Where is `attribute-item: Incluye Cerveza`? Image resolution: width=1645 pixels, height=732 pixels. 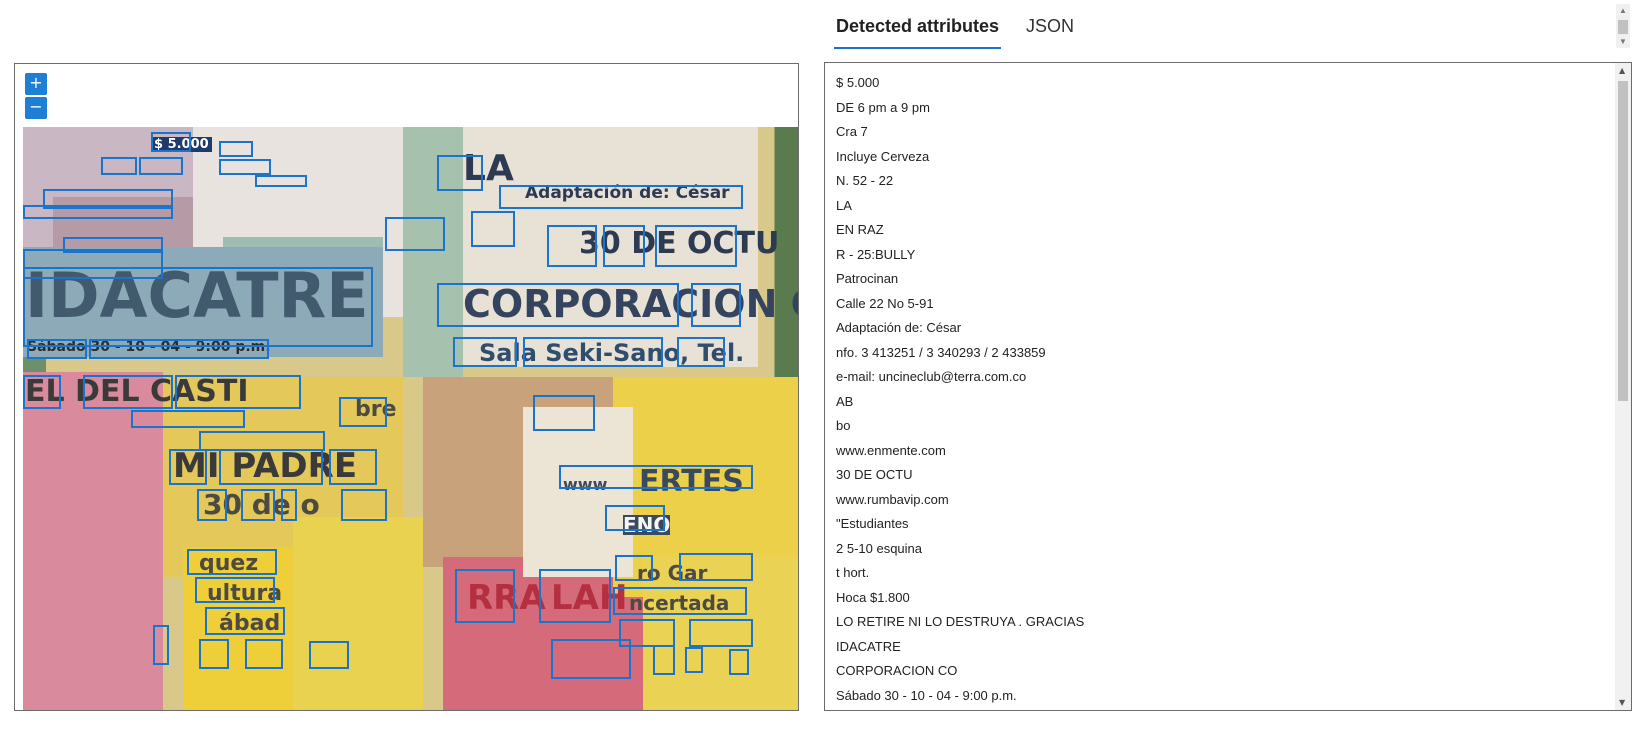 attribute-item: Incluye Cerveza is located at coordinates (883, 156).